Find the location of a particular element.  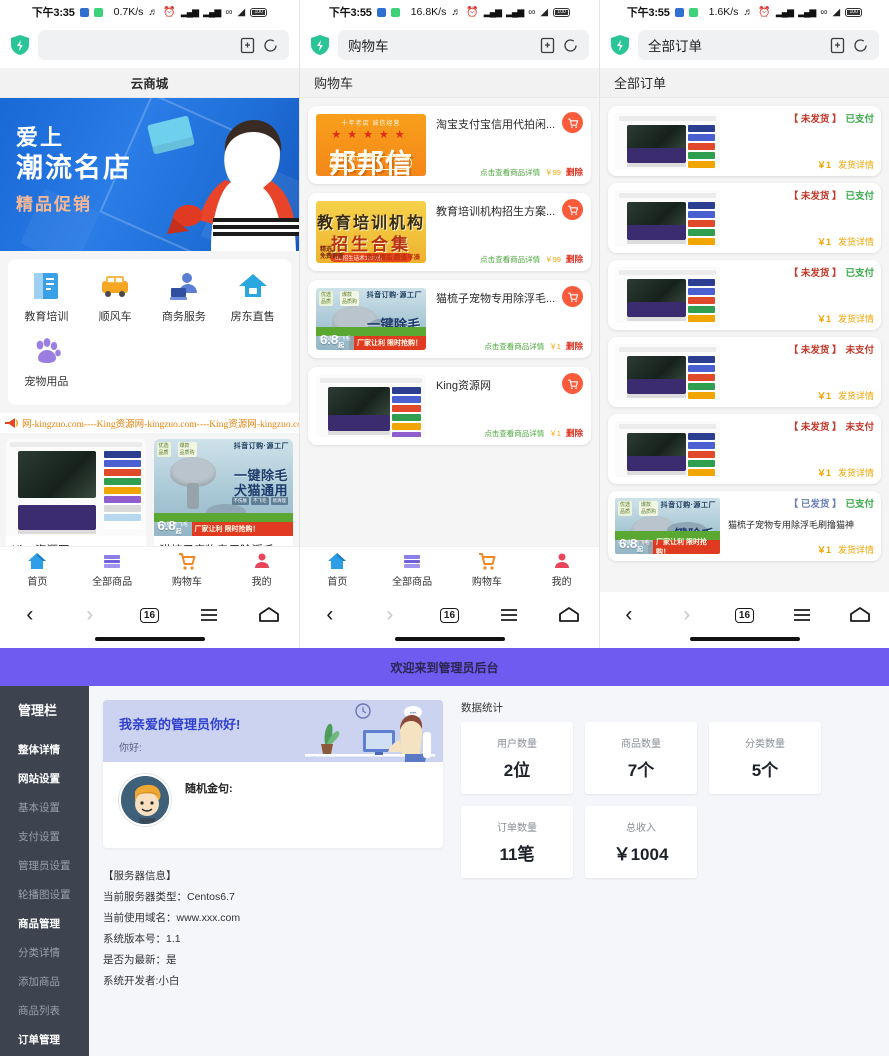

sidebar-item-carousel-settings: 轮播图设置 is located at coordinates (44, 894).